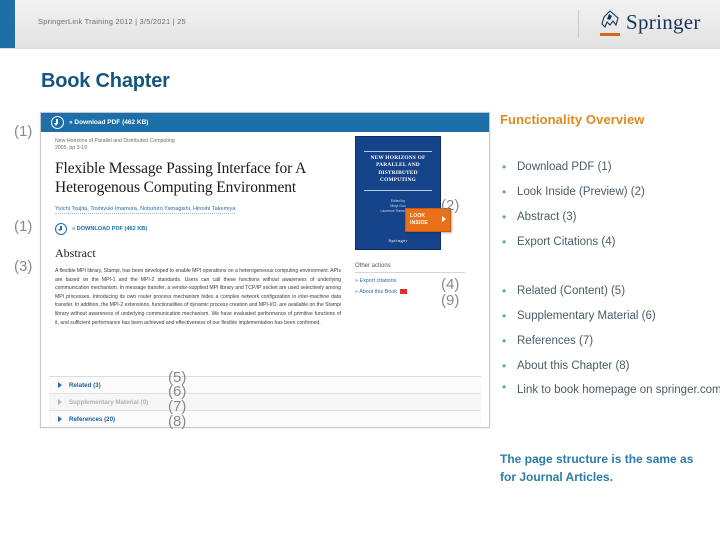 The image size is (720, 540). Describe the element at coordinates (450, 284) in the screenshot. I see `callout-number: (4)` at that location.